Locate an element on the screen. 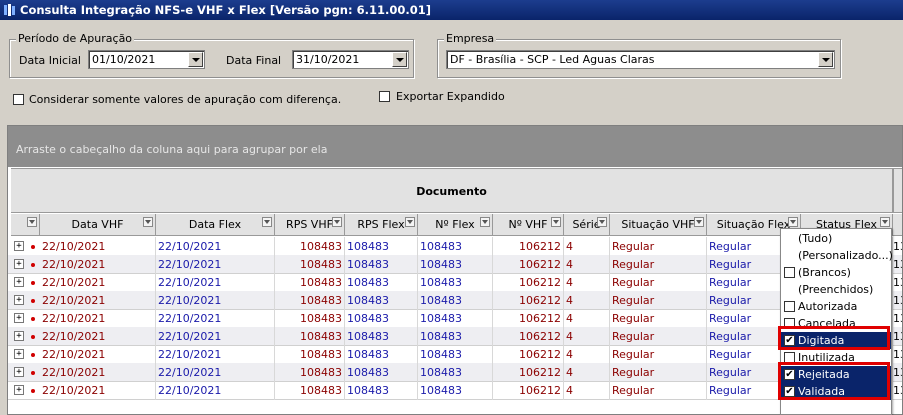 The height and width of the screenshot is (415, 903). column-header-serie: Série is located at coordinates (587, 225).